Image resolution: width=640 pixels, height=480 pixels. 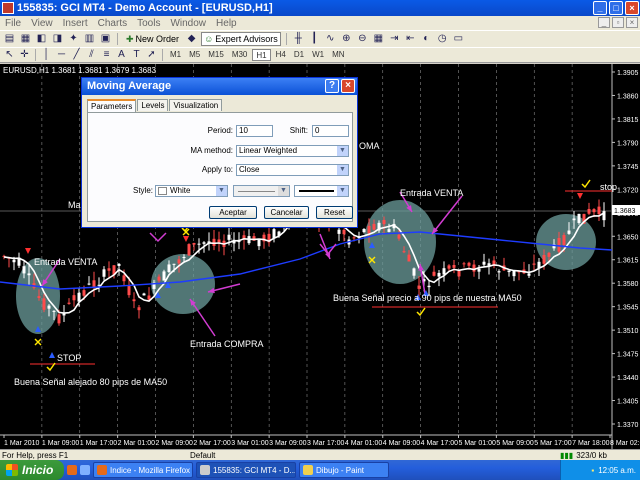 I want to click on indicators-icon: ◐, so click(x=426, y=39).